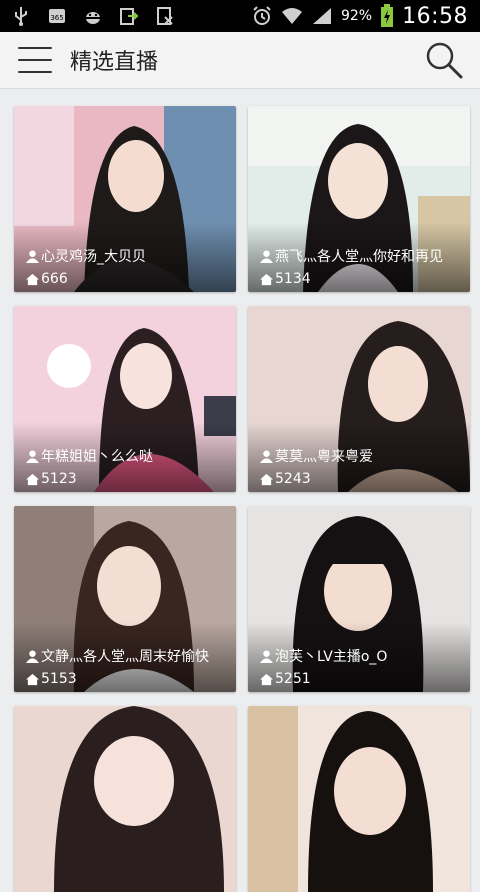  Describe the element at coordinates (59, 479) in the screenshot. I see `viewer-count: 5123` at that location.